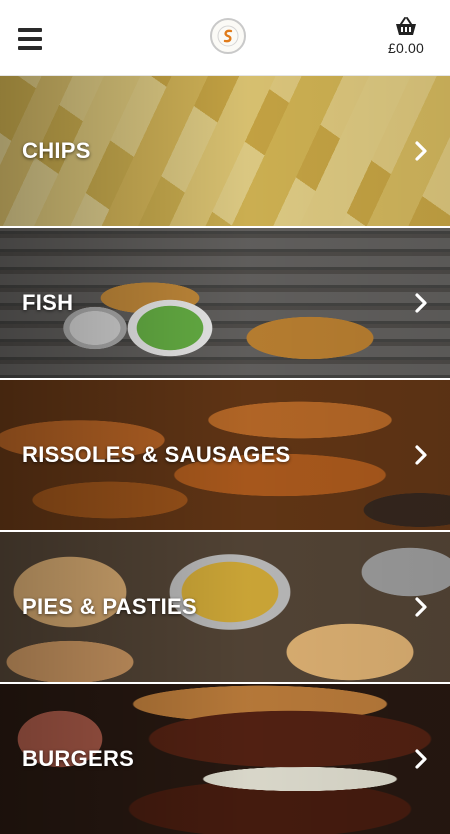  I want to click on category-label: BURGERS, so click(78, 758).